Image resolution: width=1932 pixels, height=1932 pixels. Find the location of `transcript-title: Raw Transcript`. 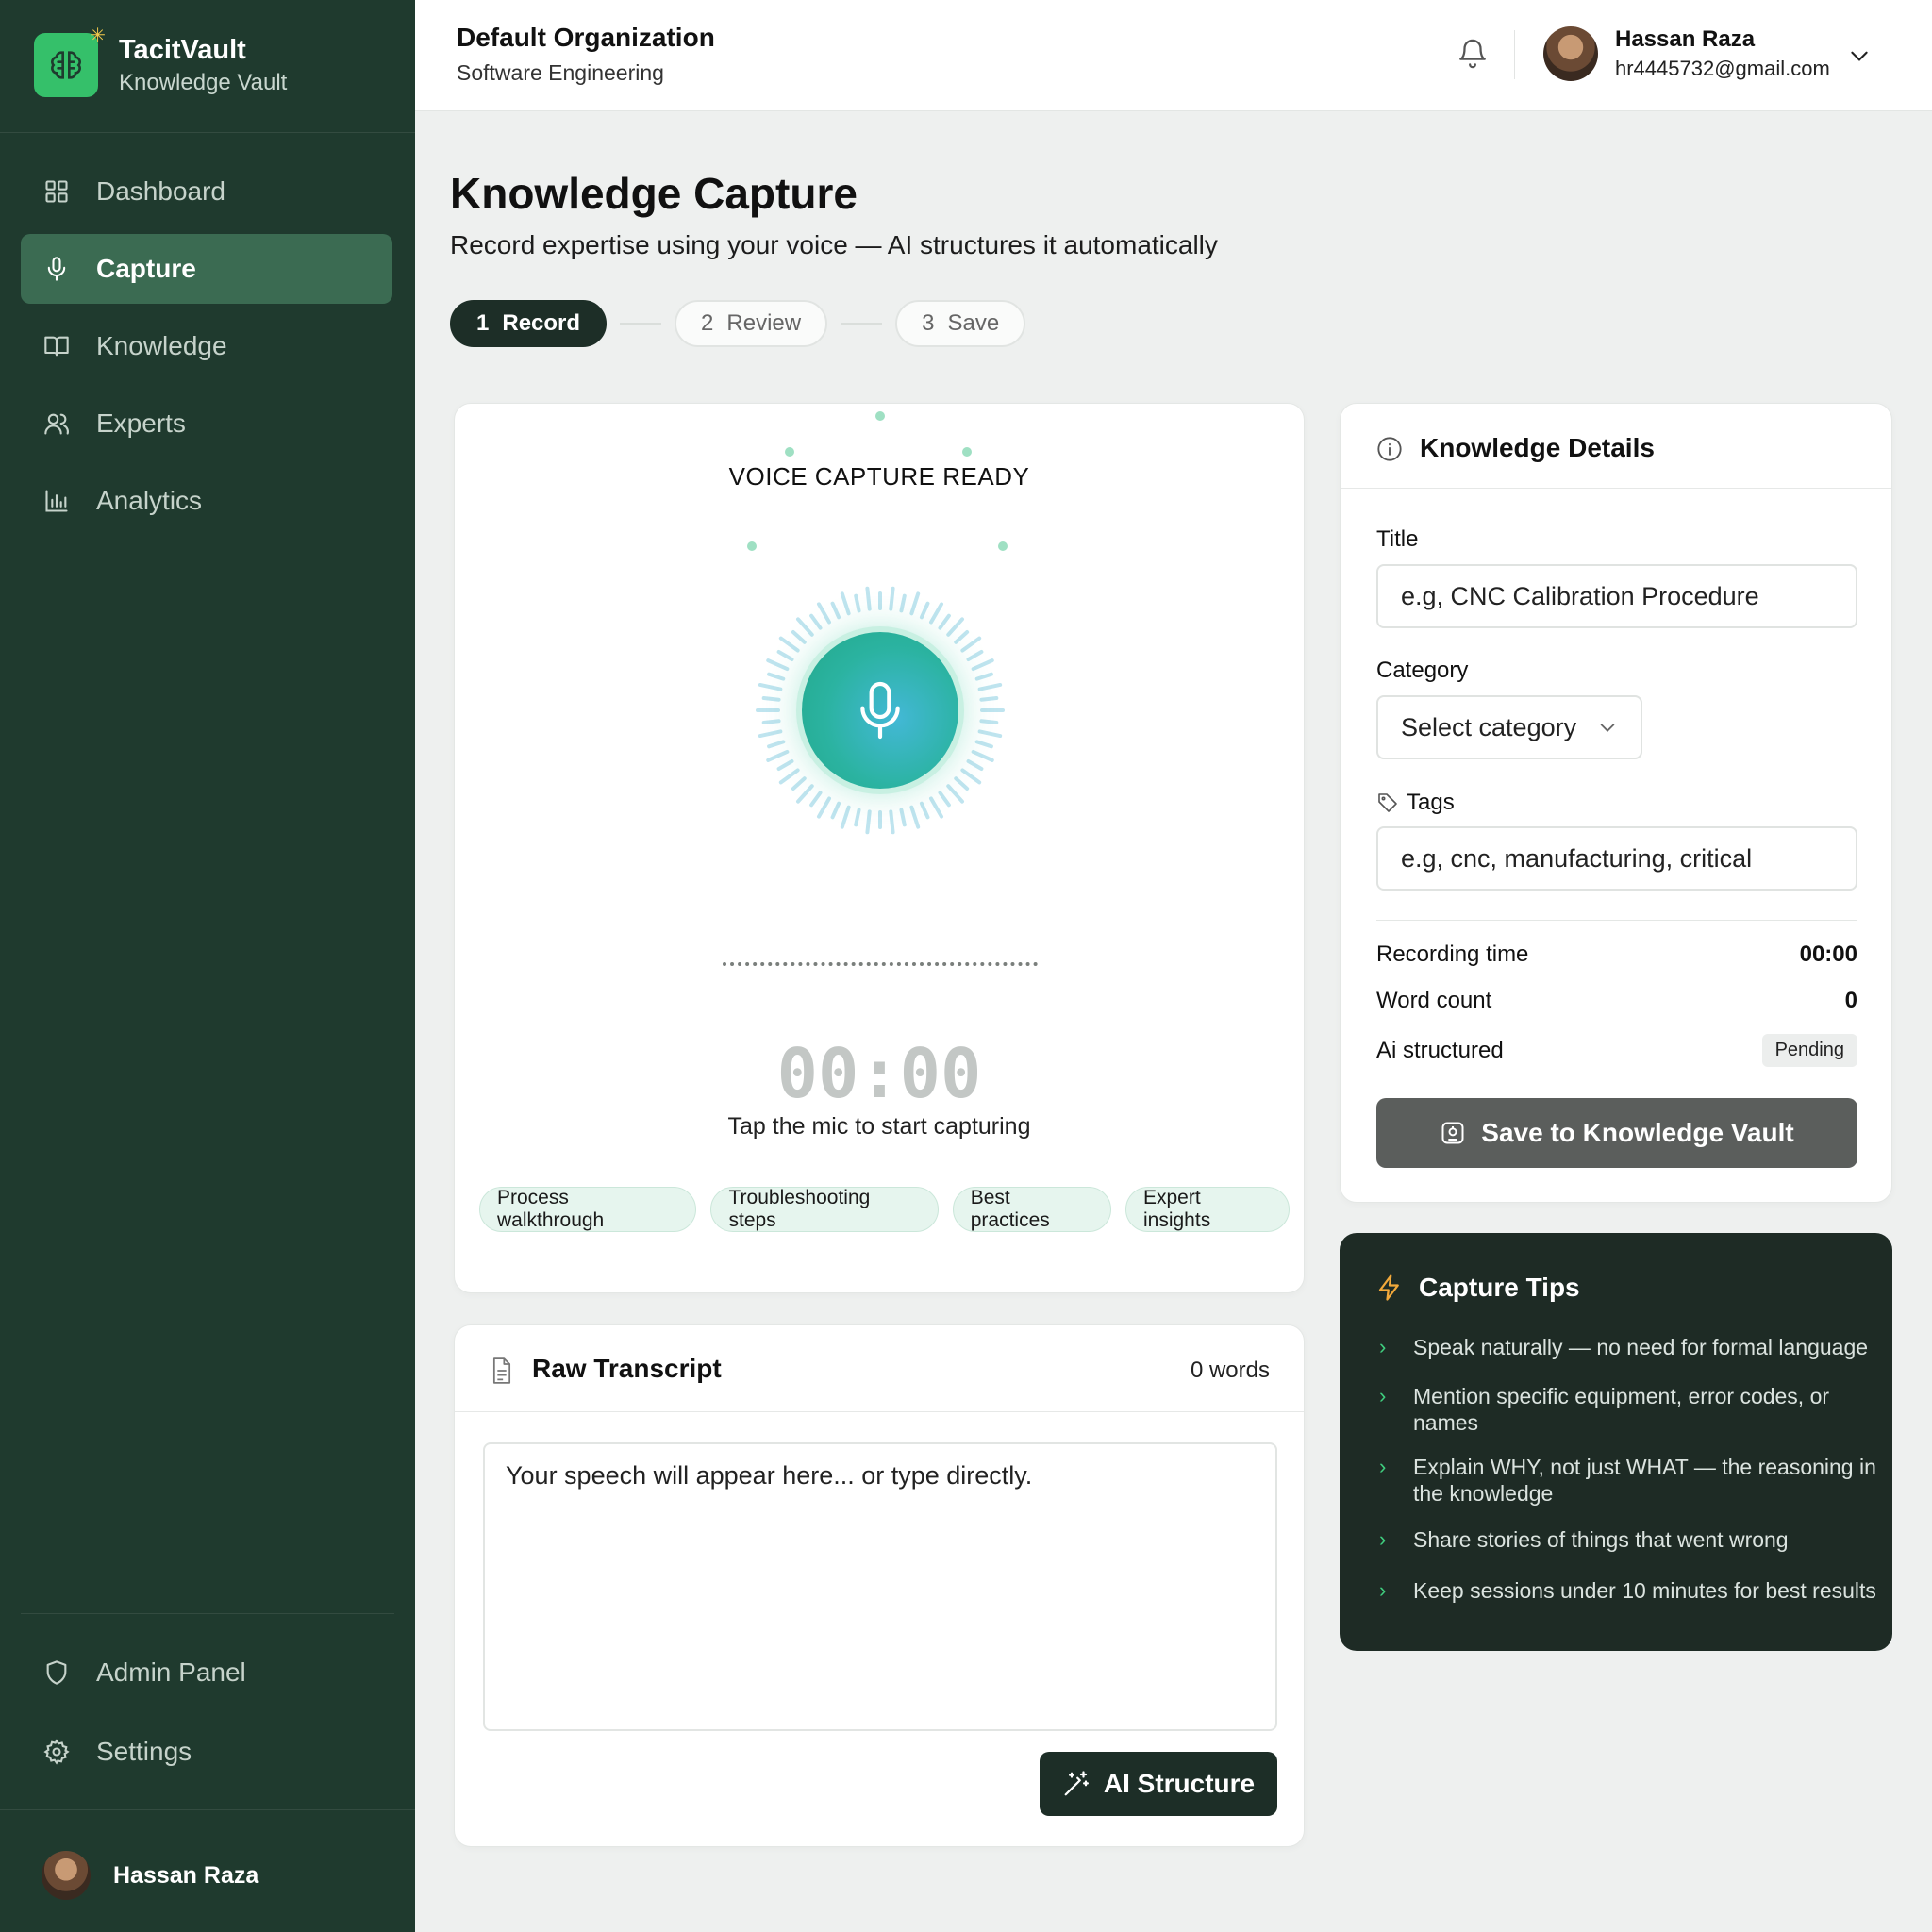

transcript-title: Raw Transcript is located at coordinates (627, 1368).